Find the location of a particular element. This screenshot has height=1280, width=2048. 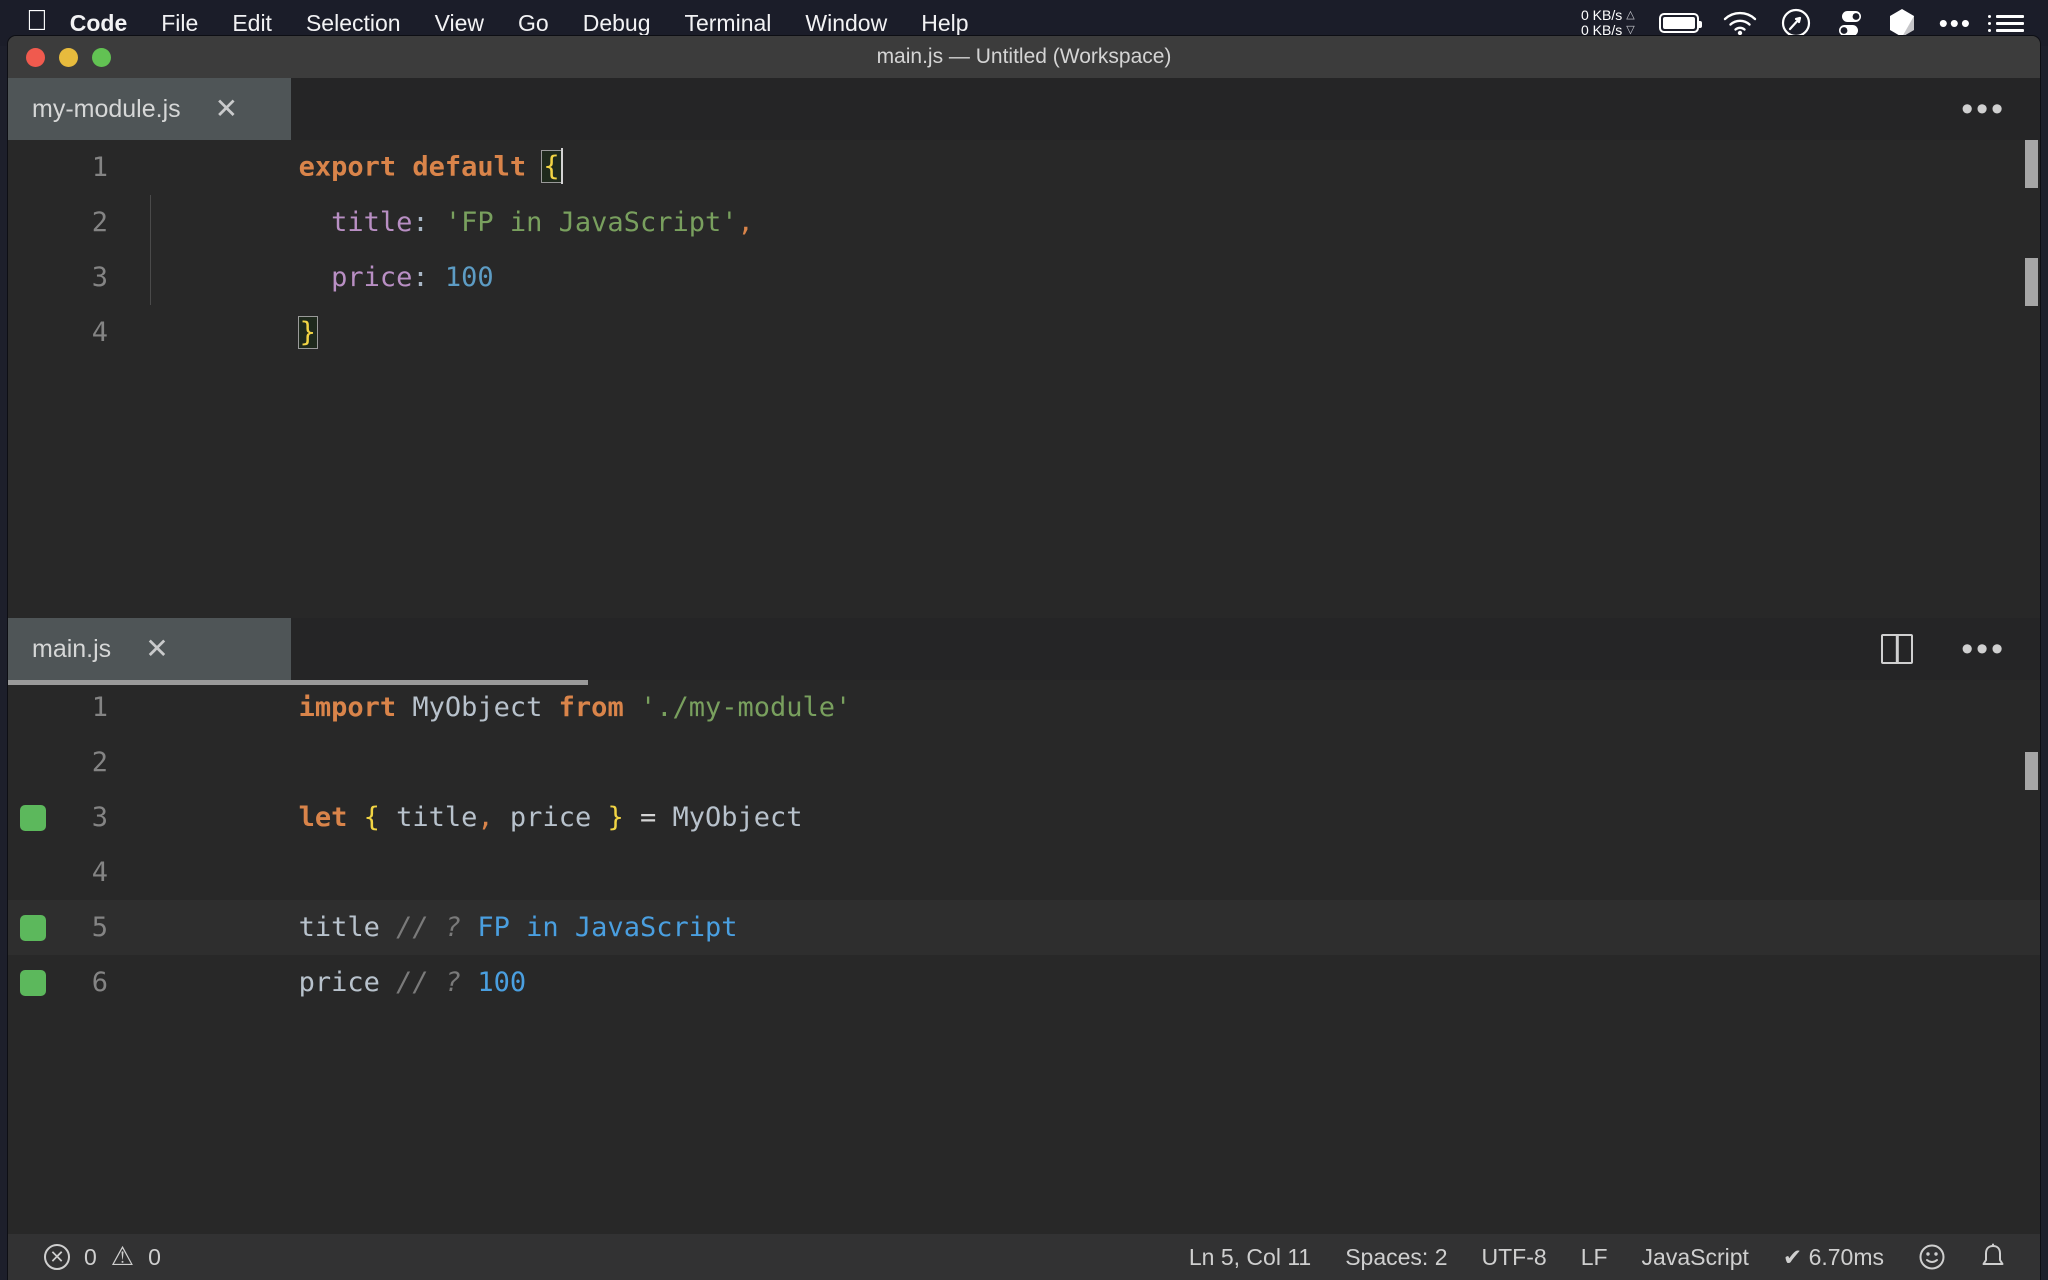

upload-triangle-icon: △ is located at coordinates (1630, 15).